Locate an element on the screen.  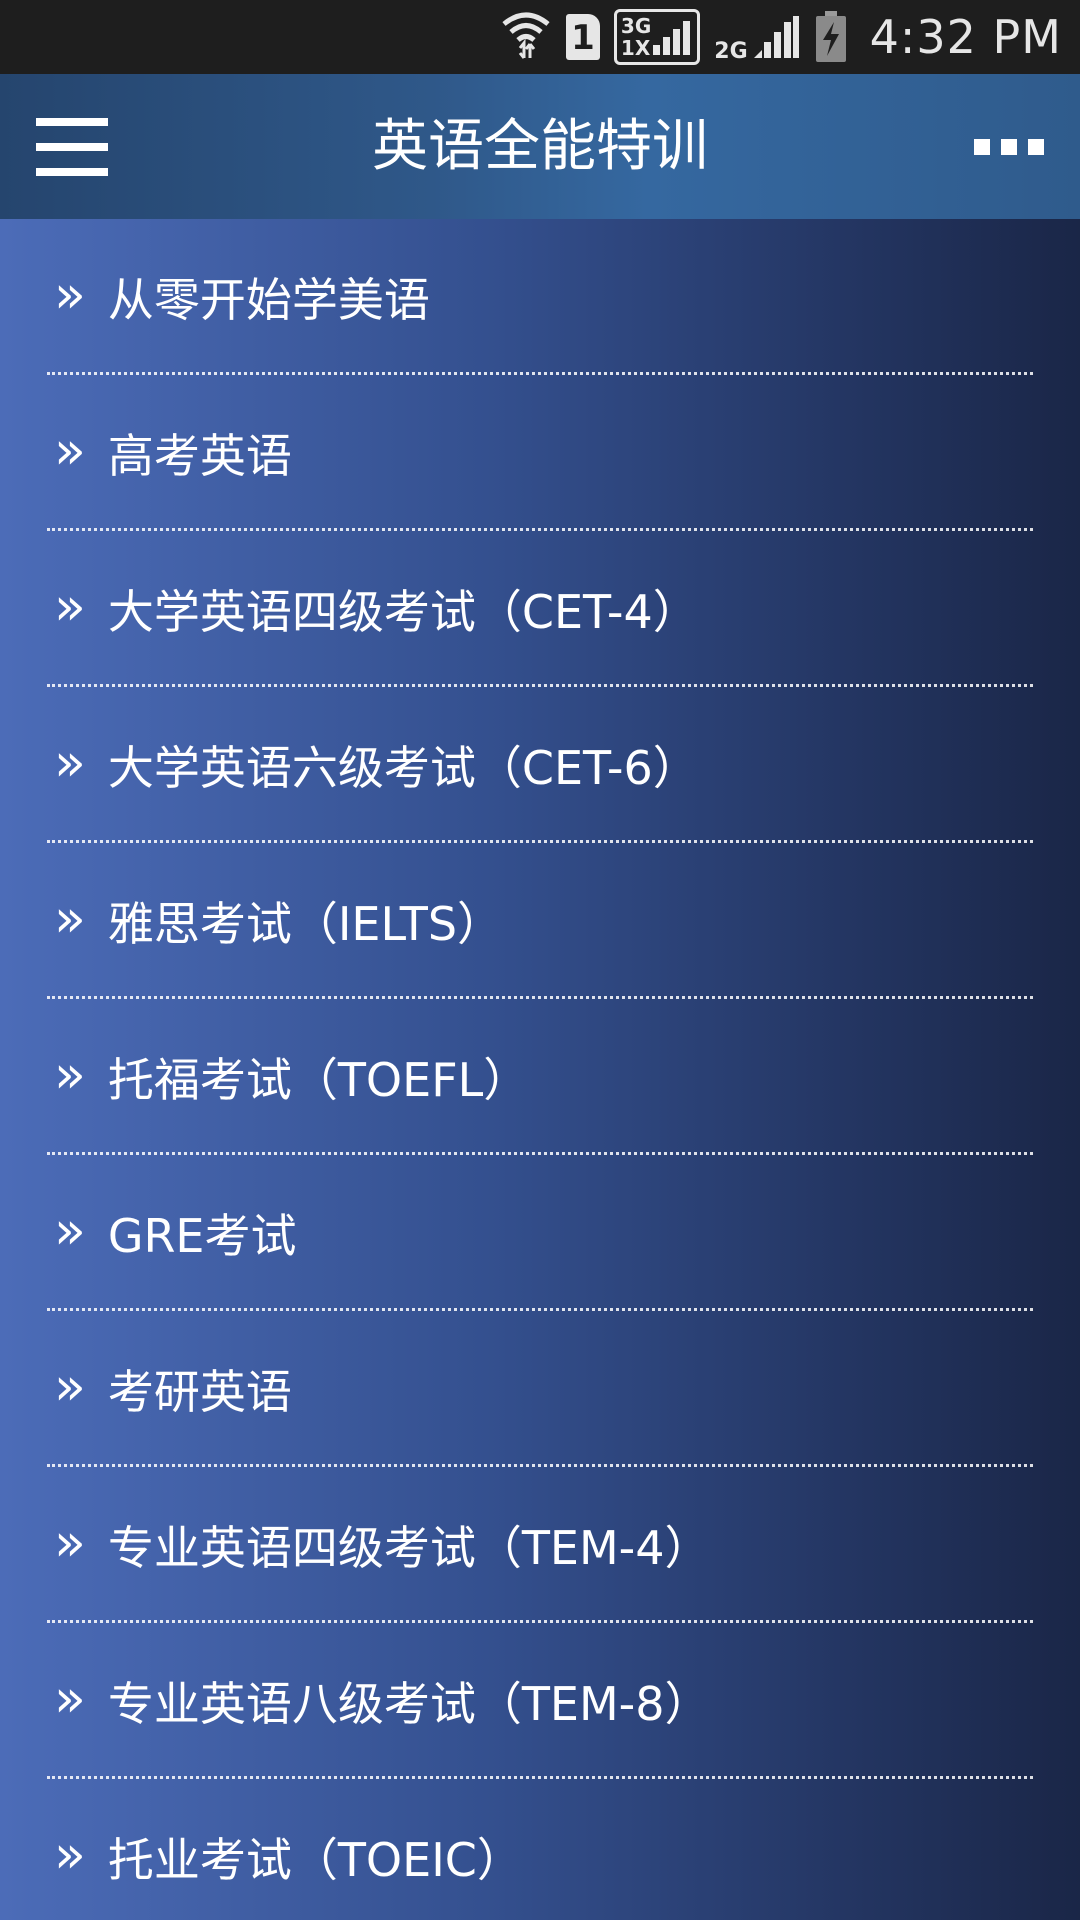
status-time: 4:32 PM is located at coordinates (965, 37).